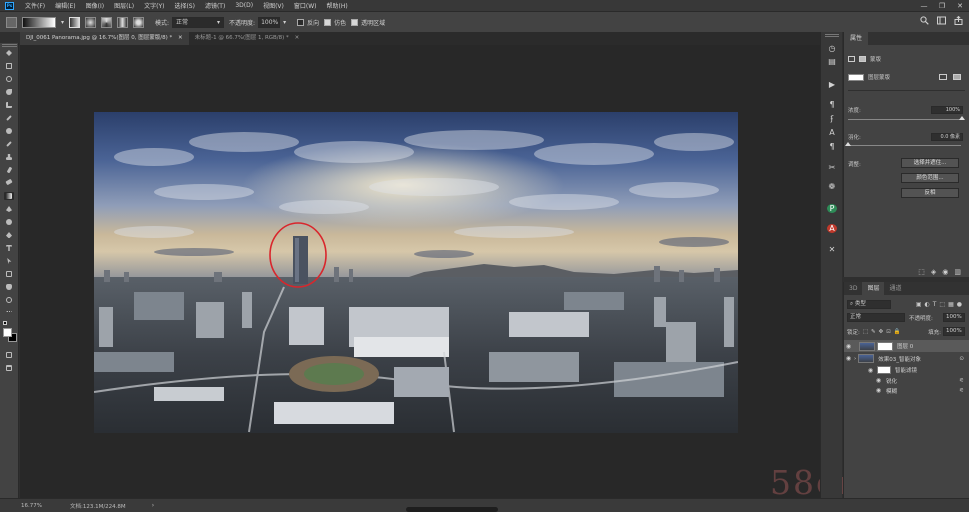 The width and height of the screenshot is (969, 512). What do you see at coordinates (9, 248) in the screenshot?
I see `type-tool-icon` at bounding box center [9, 248].